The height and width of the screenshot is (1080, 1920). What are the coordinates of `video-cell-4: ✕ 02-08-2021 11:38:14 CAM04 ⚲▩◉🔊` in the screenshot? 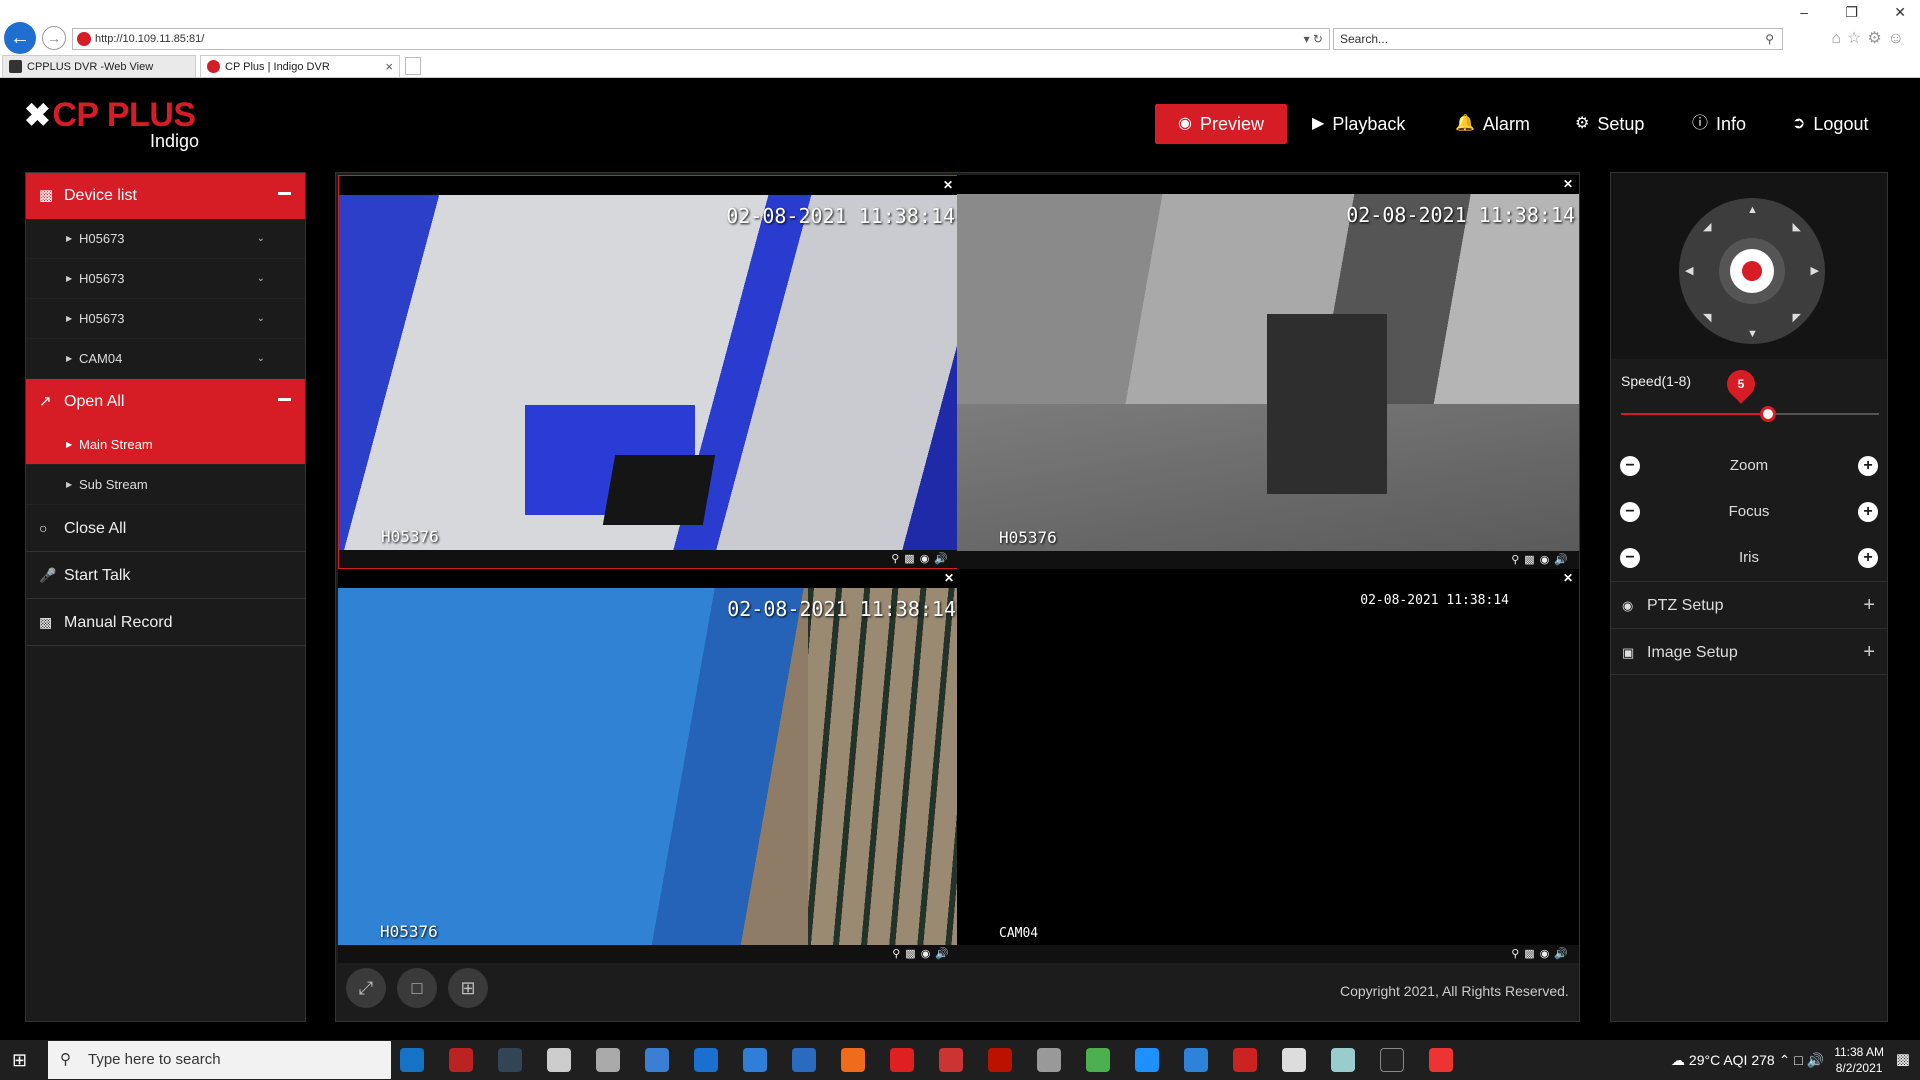 It's located at (1268, 766).